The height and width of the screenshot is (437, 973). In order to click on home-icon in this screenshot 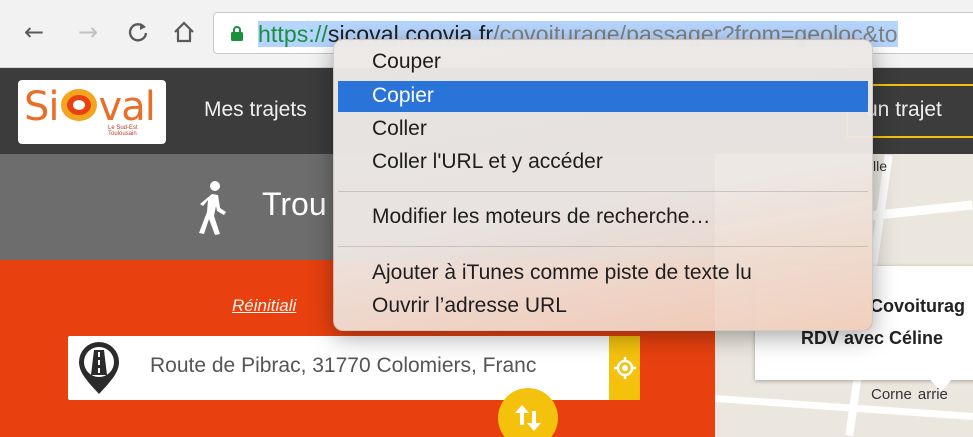, I will do `click(184, 32)`.